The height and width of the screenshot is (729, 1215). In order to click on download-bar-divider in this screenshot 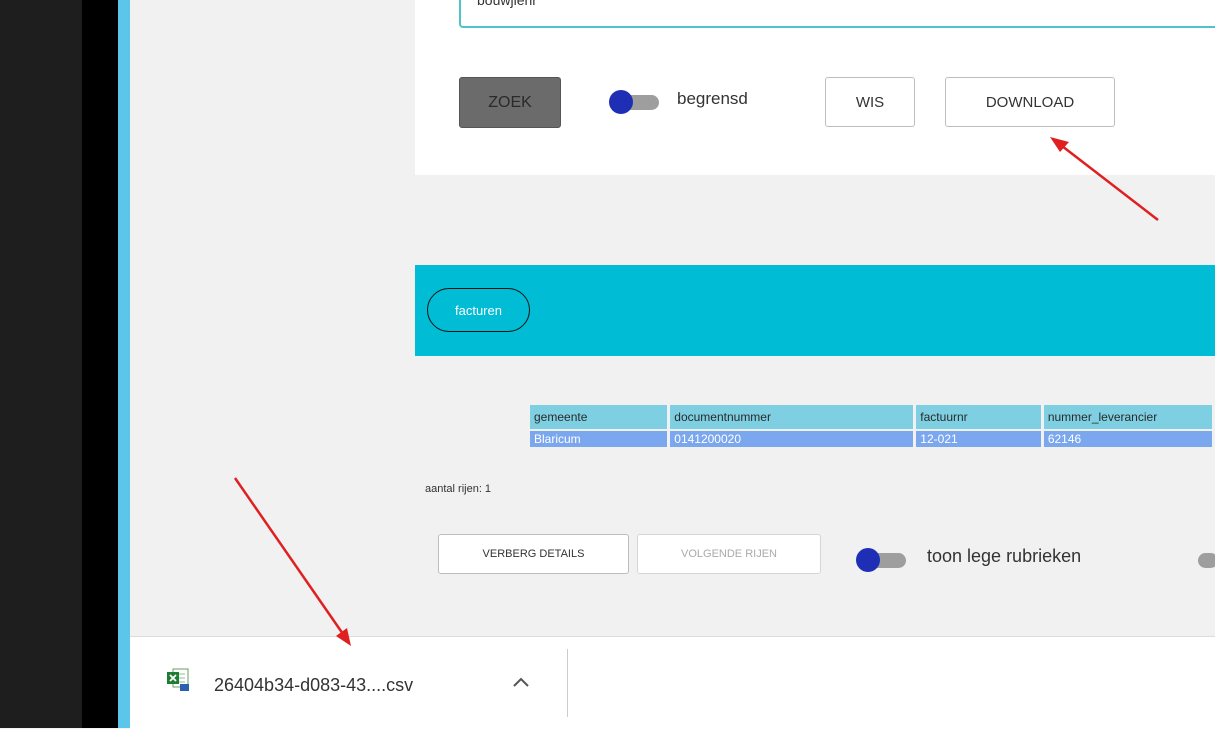, I will do `click(567, 683)`.